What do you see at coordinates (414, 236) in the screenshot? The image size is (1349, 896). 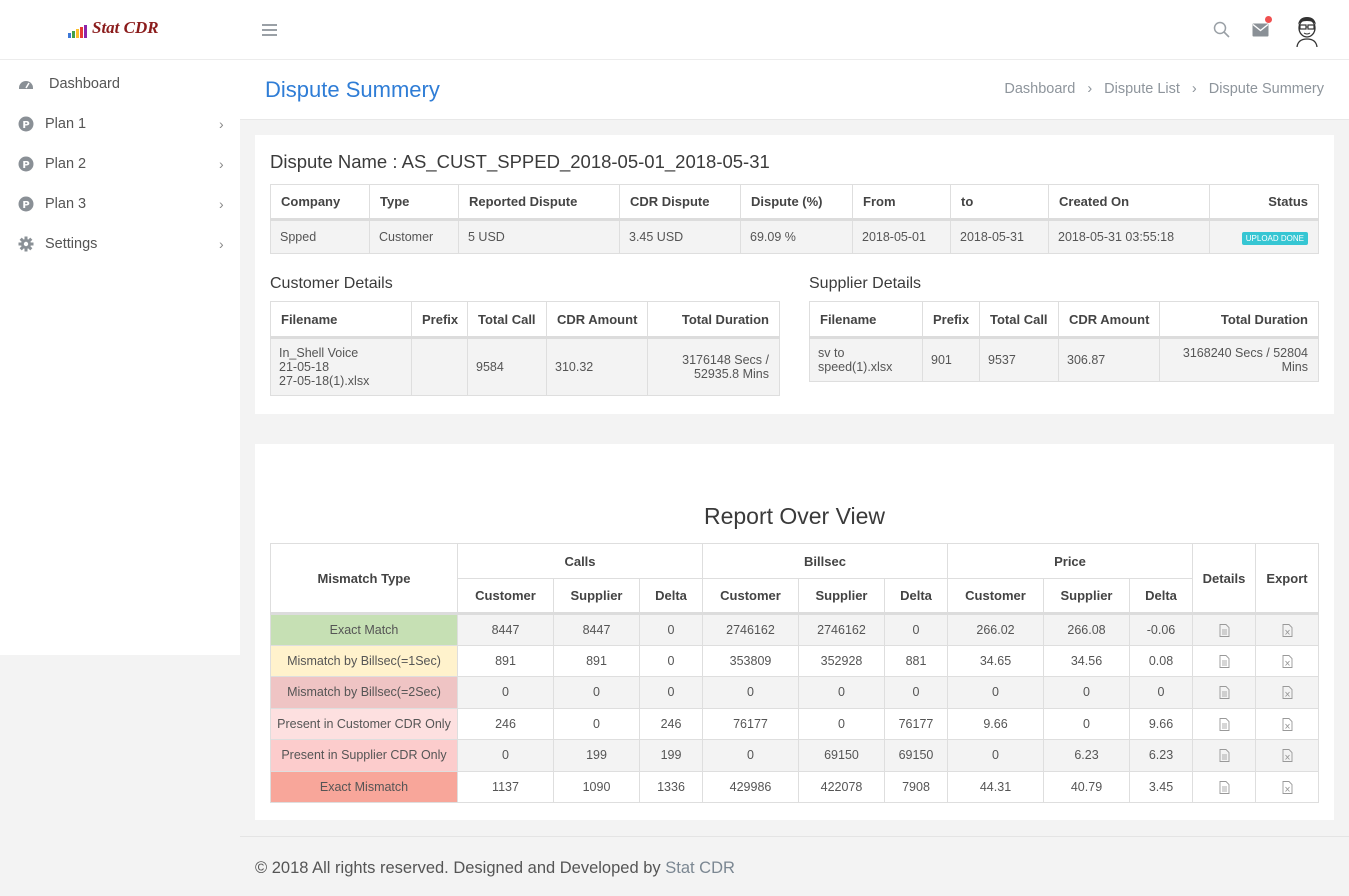 I see `table-cell: Customer` at bounding box center [414, 236].